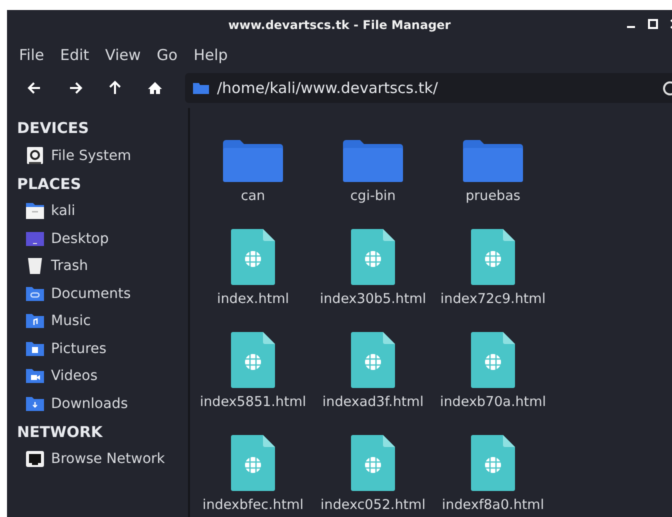 This screenshot has width=672, height=517. Describe the element at coordinates (115, 88) in the screenshot. I see `up-icon` at that location.